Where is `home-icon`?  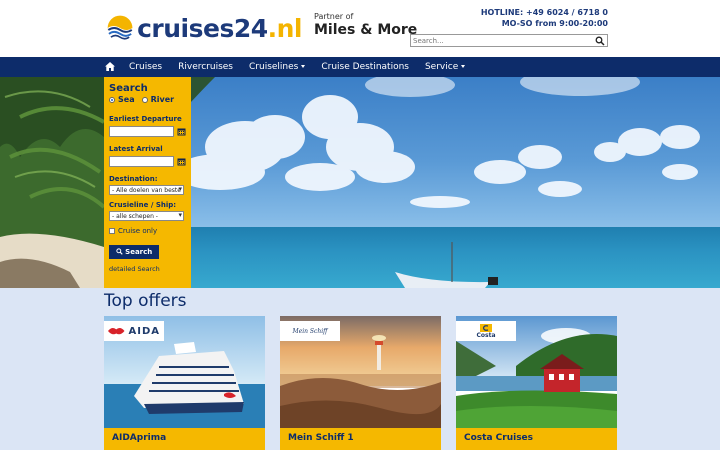
home-icon is located at coordinates (110, 66).